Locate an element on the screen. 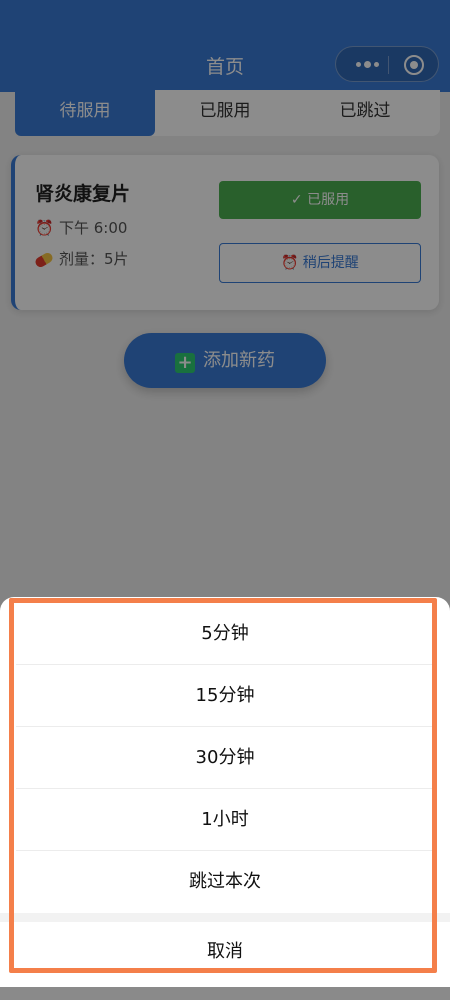 The image size is (450, 1000). sheet-divider is located at coordinates (225, 917).